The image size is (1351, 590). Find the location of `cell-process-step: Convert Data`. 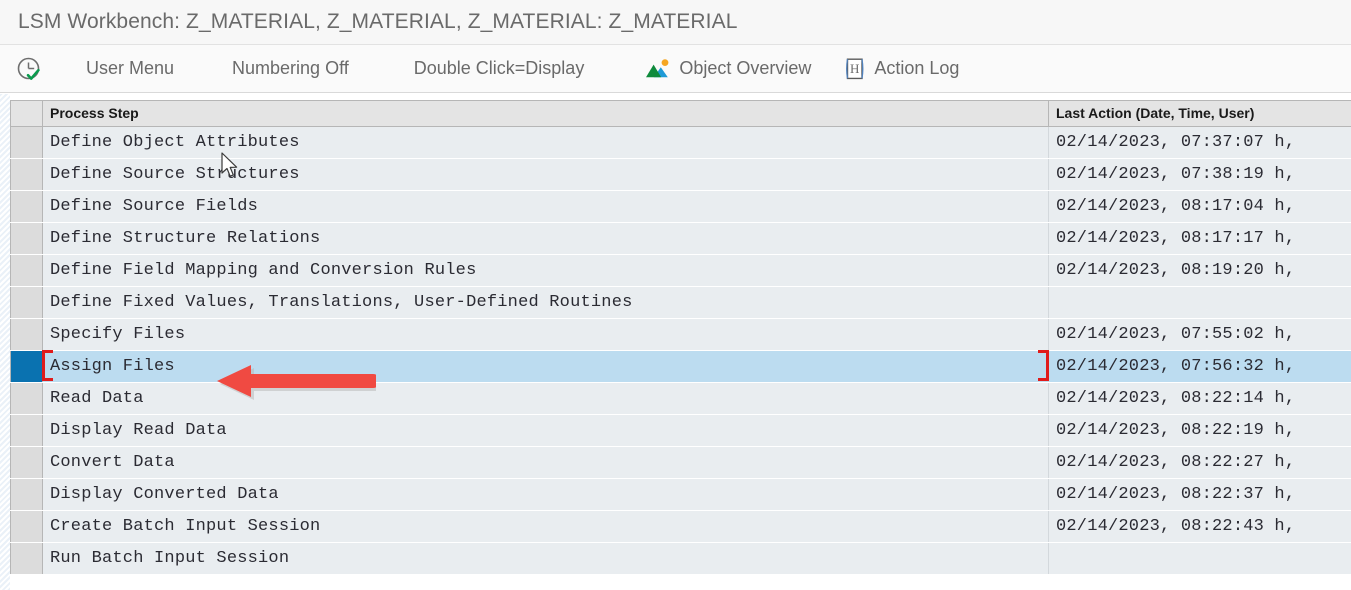

cell-process-step: Convert Data is located at coordinates (545, 462).